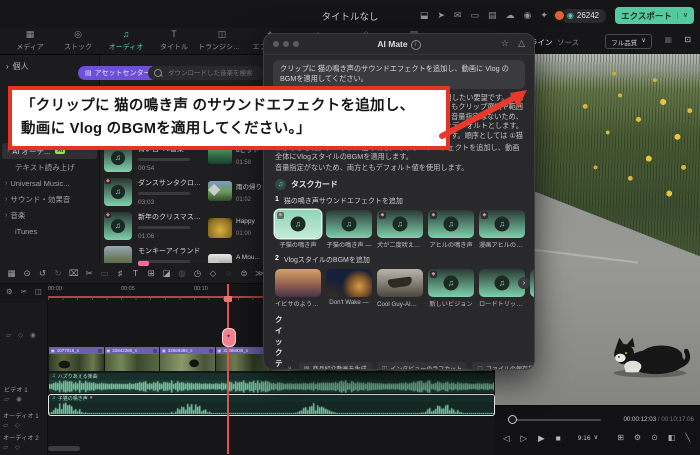 The width and height of the screenshot is (700, 455). What do you see at coordinates (524, 282) in the screenshot?
I see `next-cards-button: ›` at bounding box center [524, 282].